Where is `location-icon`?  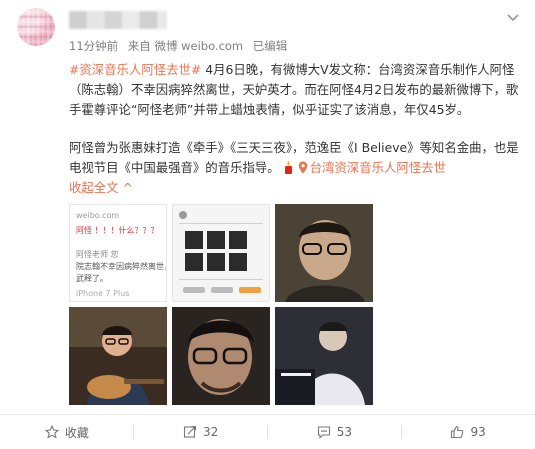
location-icon is located at coordinates (303, 167).